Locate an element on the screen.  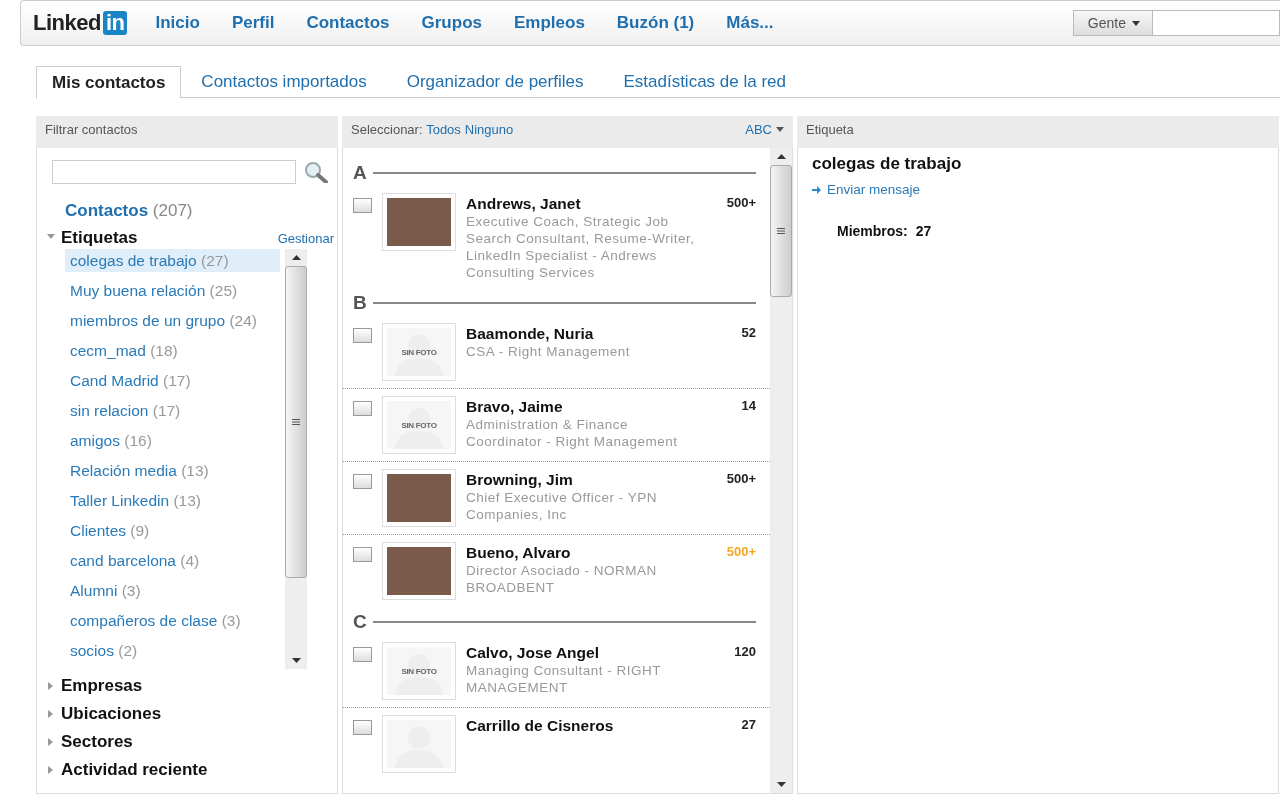
contact-name: Calvo, Jose Angel is located at coordinates (600, 653).